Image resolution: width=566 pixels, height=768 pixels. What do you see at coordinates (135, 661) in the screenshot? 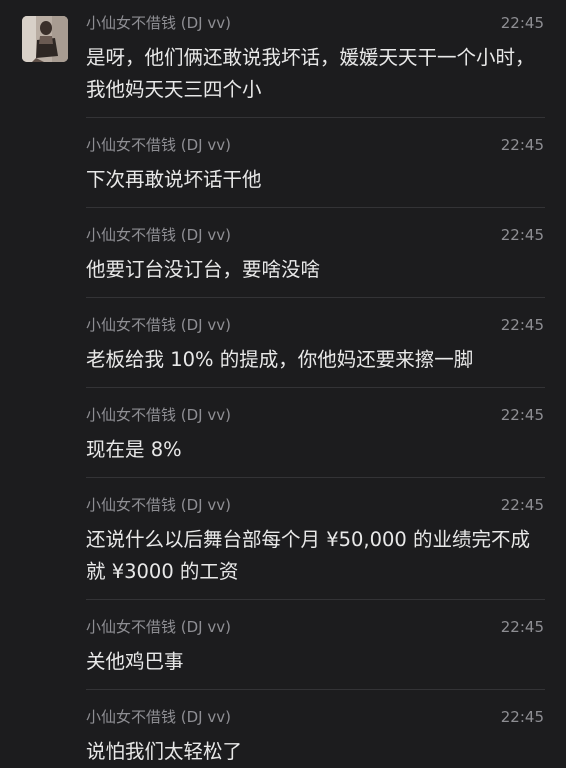
I see `message-text: 关他鸡巴事` at bounding box center [135, 661].